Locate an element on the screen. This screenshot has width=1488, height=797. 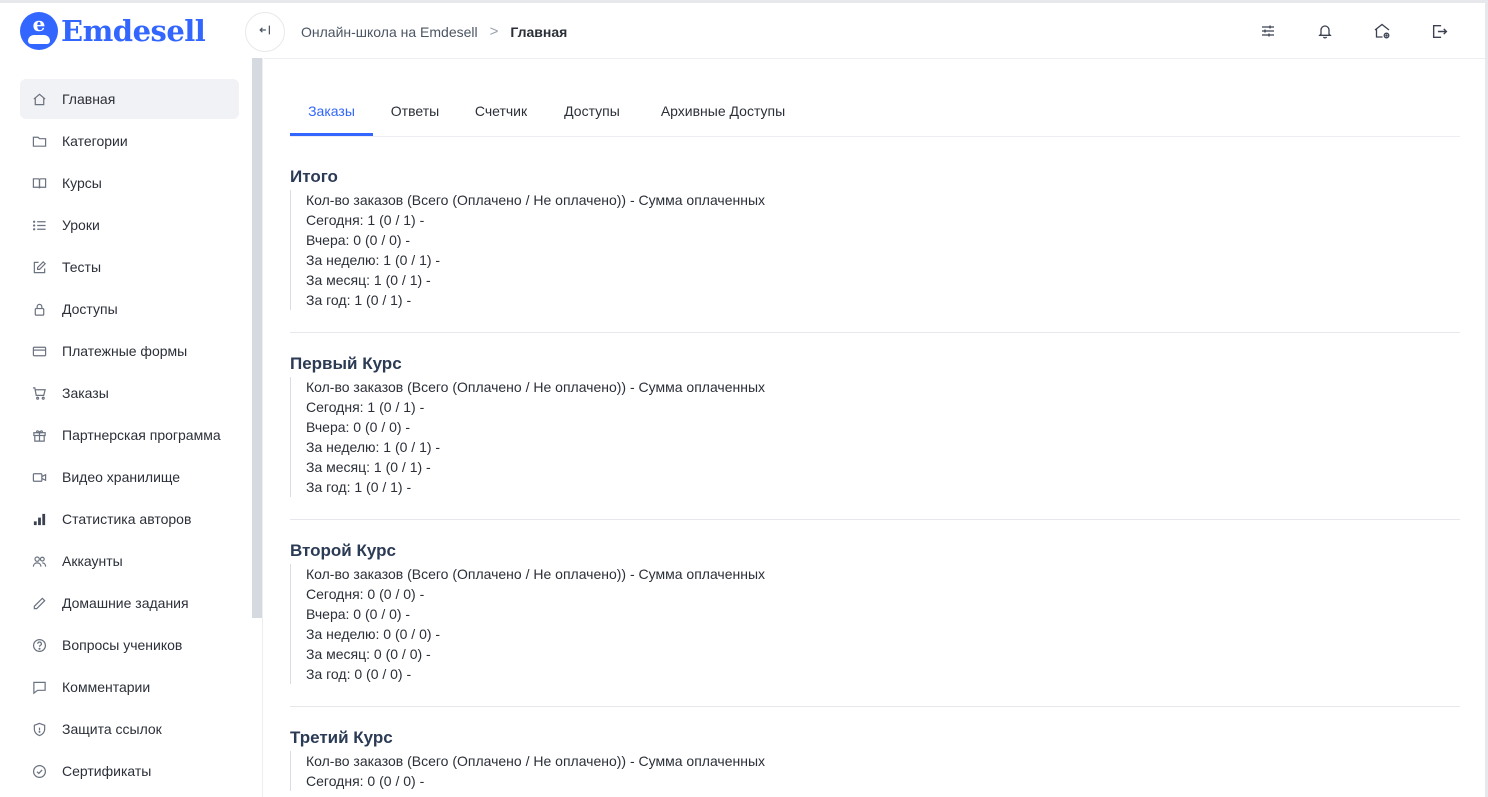
bar-chart-icon is located at coordinates (39, 519).